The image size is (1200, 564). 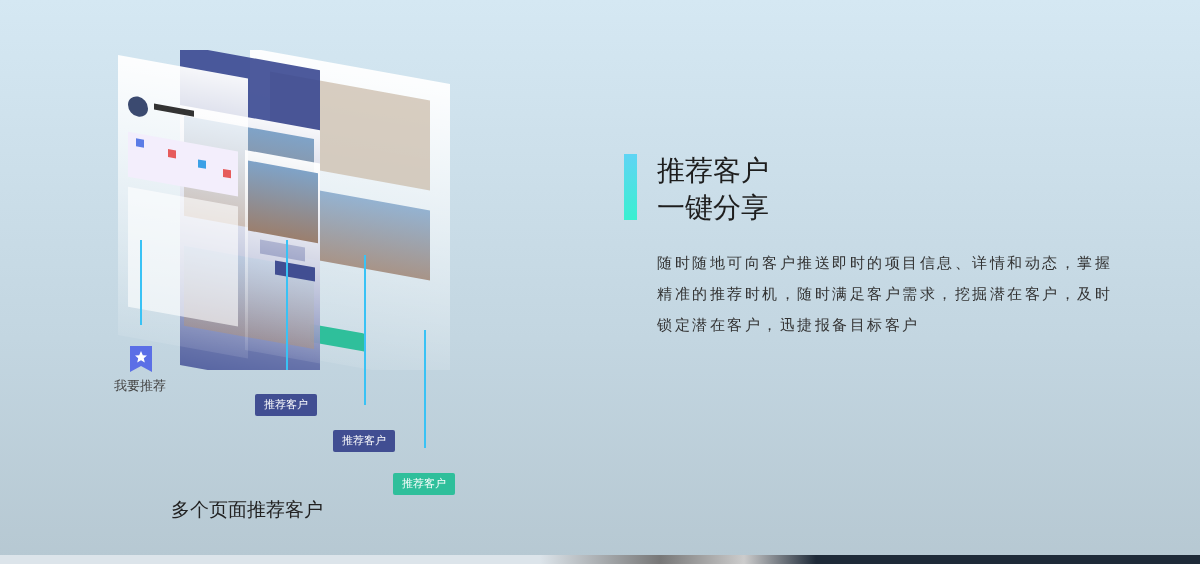 I want to click on caption: 多个页面推荐客户, so click(x=247, y=509).